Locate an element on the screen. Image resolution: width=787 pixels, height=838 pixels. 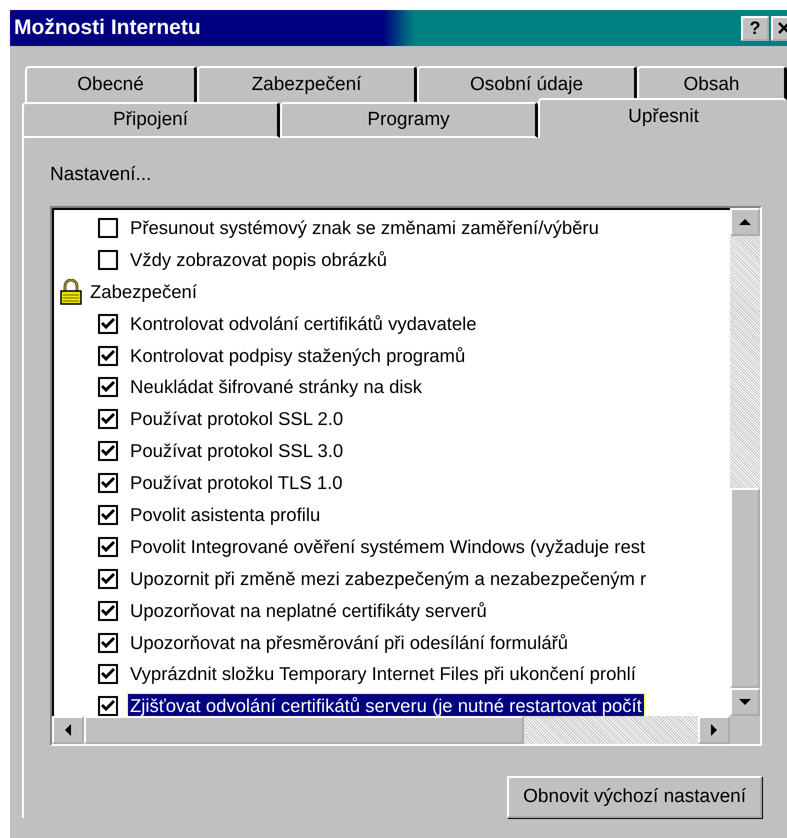
reset-defaults-button: Obnovit výchozí nastavení is located at coordinates (634, 797).